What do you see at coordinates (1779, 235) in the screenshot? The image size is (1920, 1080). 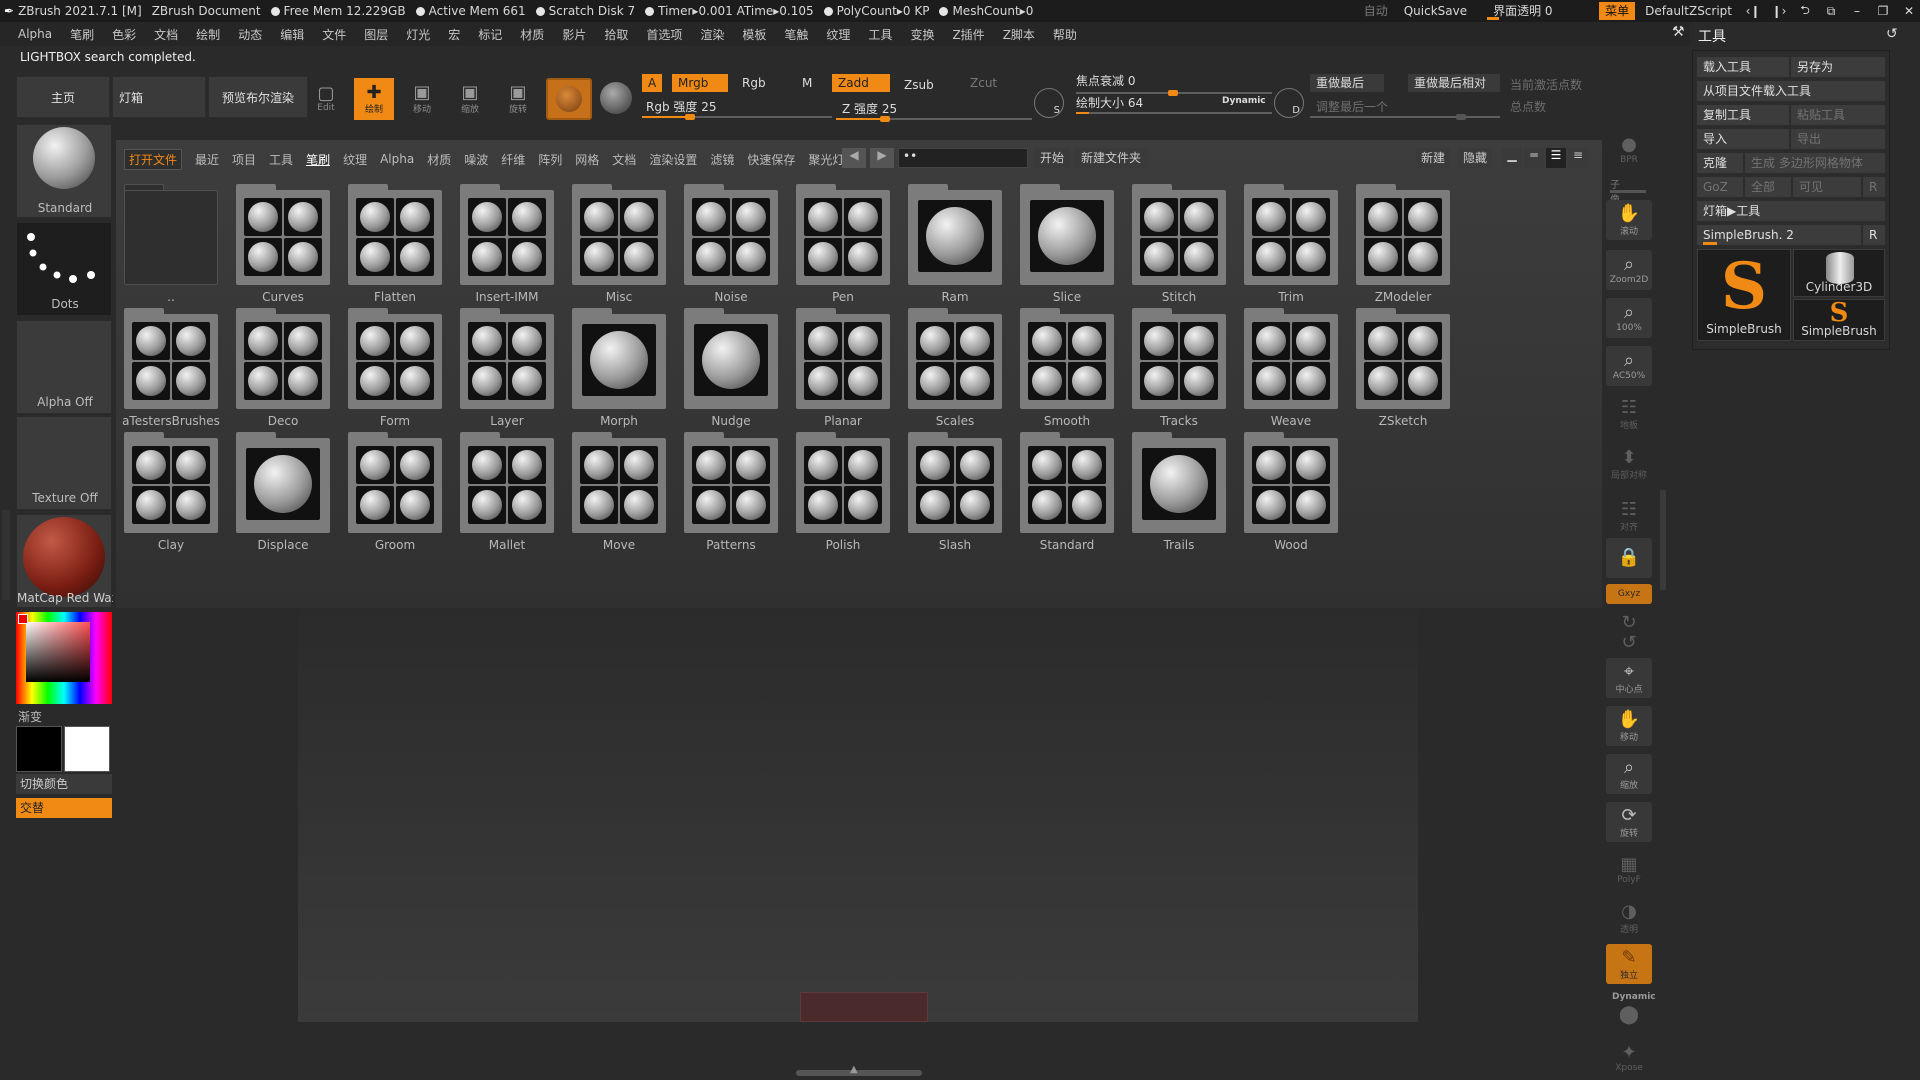 I see `current-tool-slider: SimpleBrush. 2` at bounding box center [1779, 235].